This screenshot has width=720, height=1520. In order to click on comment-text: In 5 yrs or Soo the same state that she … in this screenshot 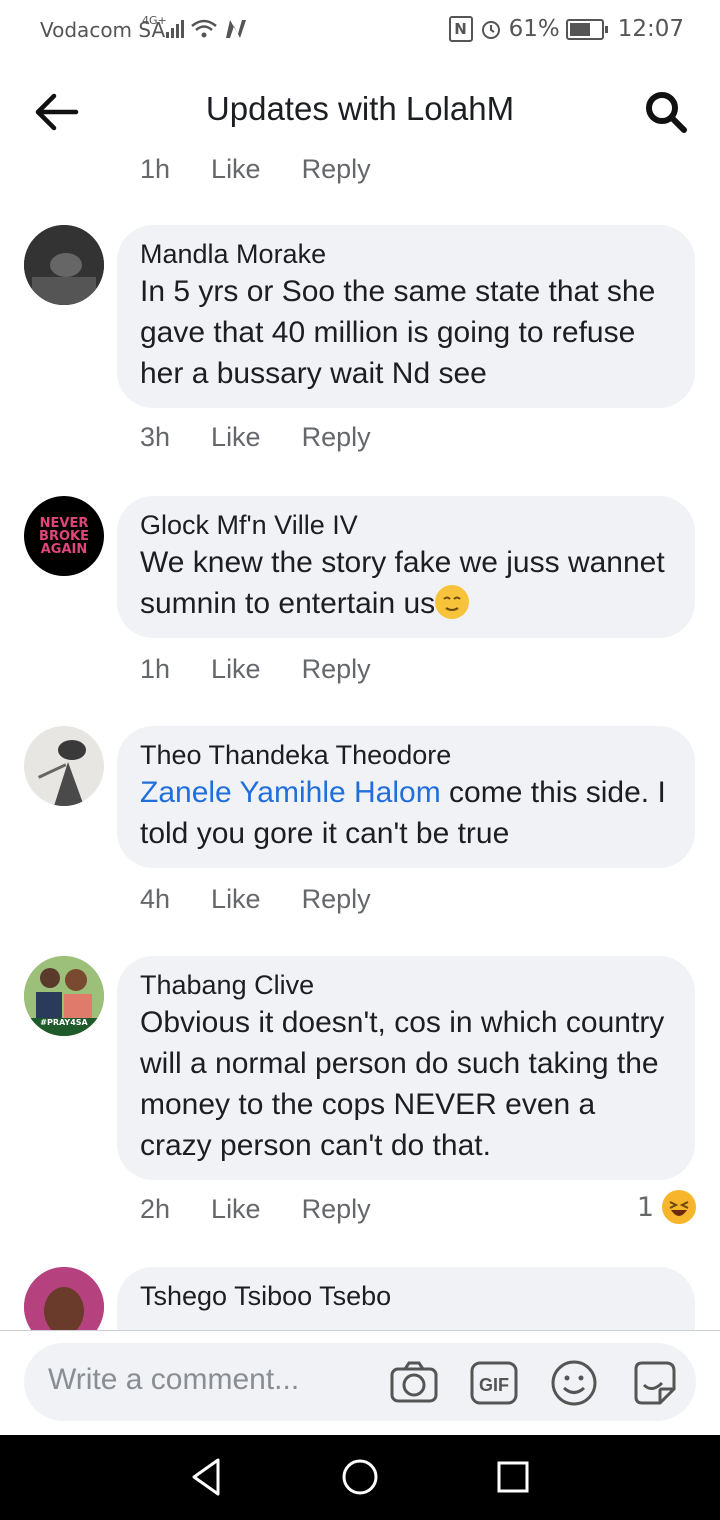, I will do `click(398, 332)`.